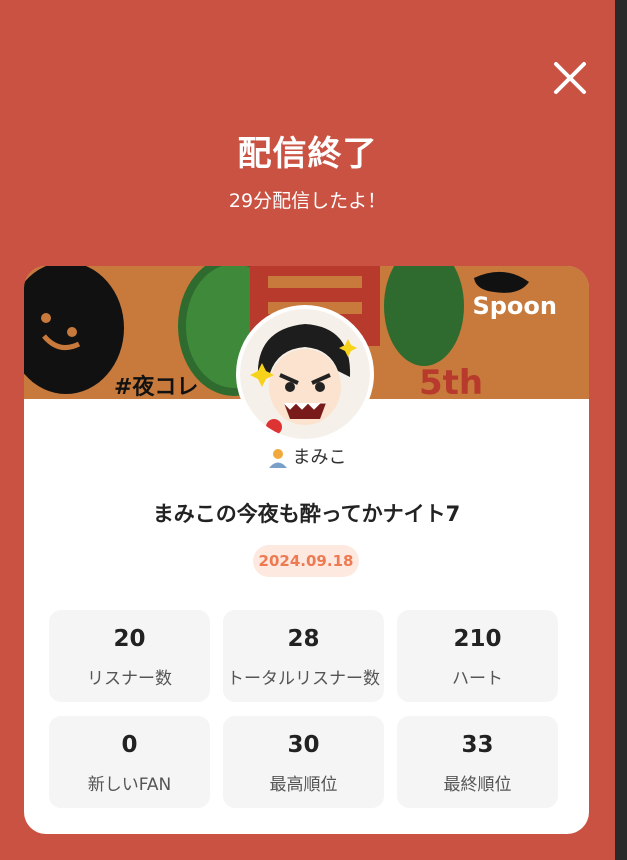 Image resolution: width=627 pixels, height=860 pixels. I want to click on side-strip, so click(621, 430).